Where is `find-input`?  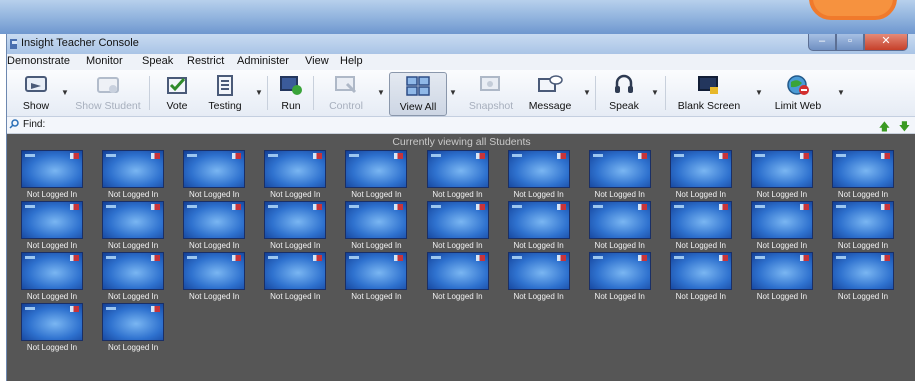
find-input is located at coordinates (455, 124).